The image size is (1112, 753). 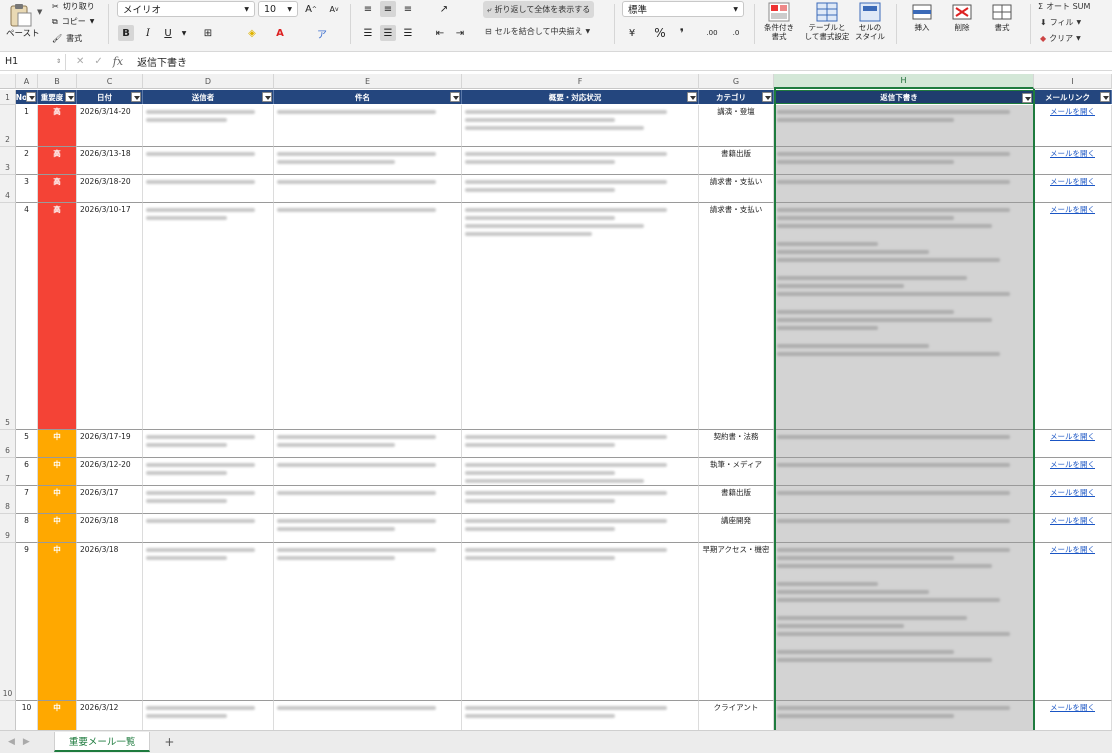 I want to click on format-button: 書式, so click(x=1002, y=17).